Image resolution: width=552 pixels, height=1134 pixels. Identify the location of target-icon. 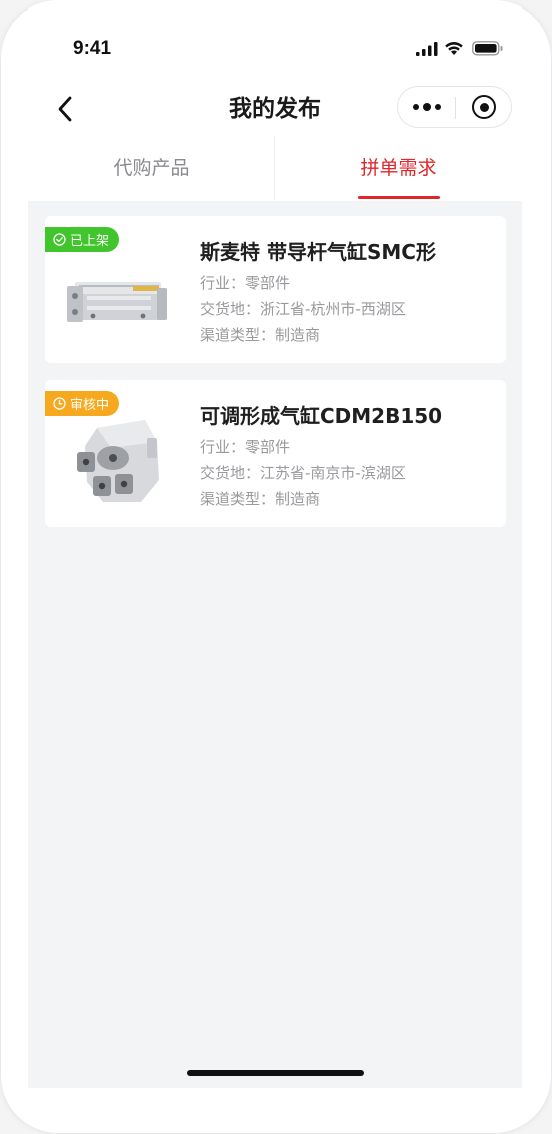
(484, 107).